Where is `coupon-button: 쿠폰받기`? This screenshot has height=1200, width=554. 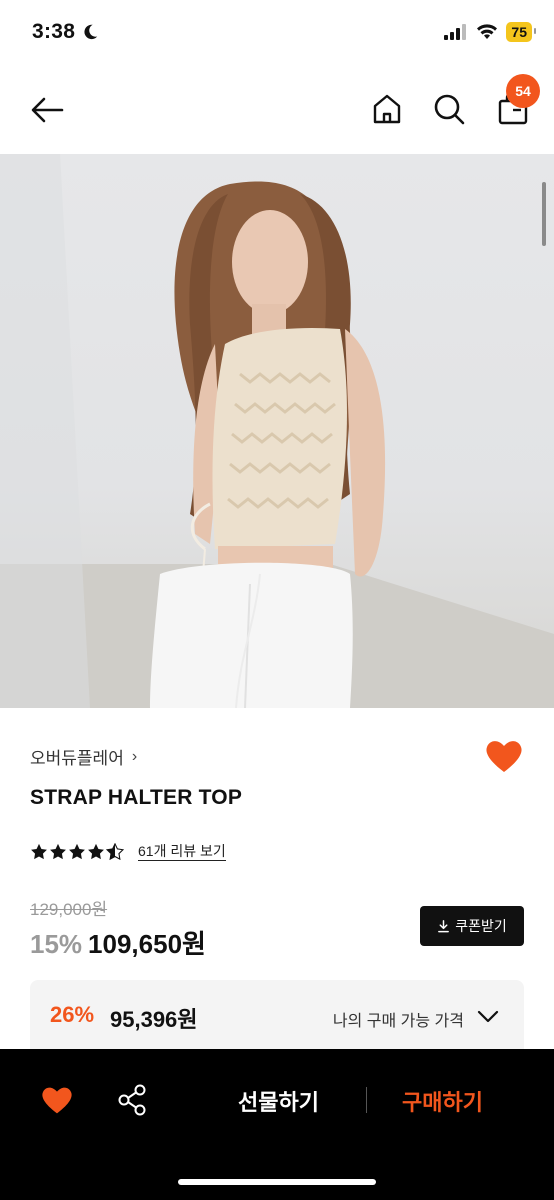 coupon-button: 쿠폰받기 is located at coordinates (472, 926).